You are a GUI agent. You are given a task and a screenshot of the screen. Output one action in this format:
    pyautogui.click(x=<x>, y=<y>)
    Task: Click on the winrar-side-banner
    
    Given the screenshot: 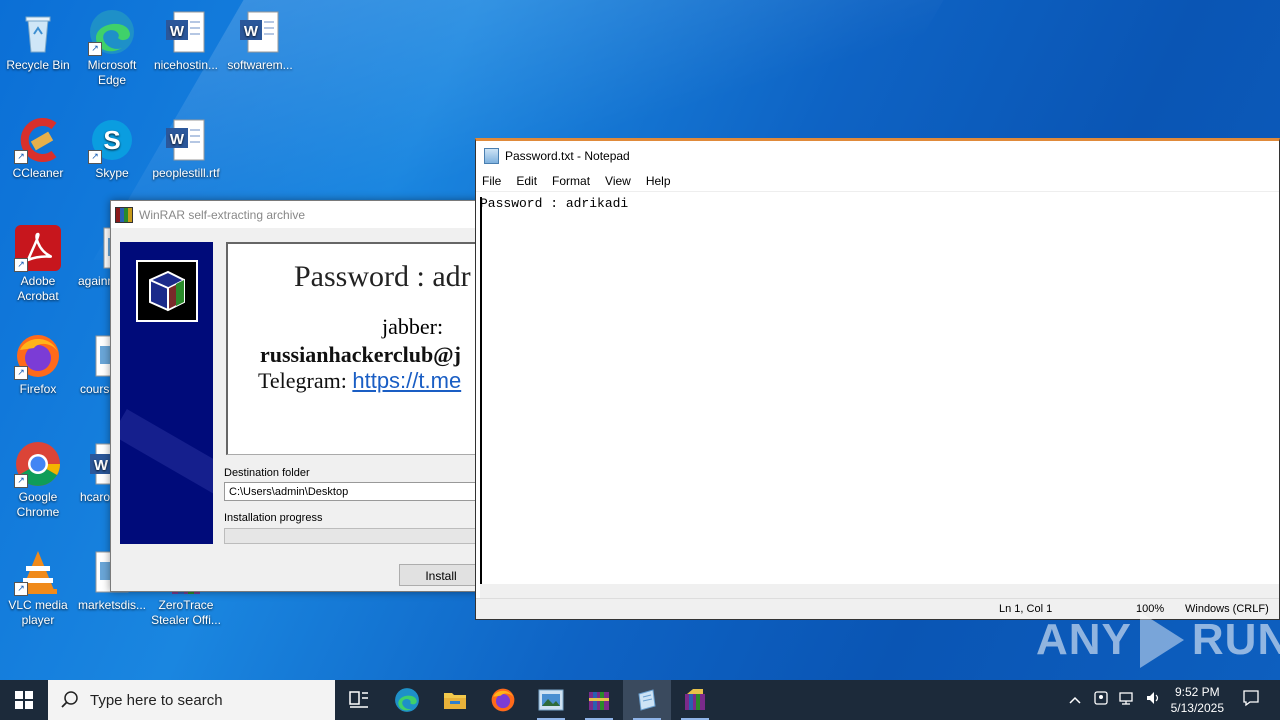 What is the action you would take?
    pyautogui.click(x=166, y=393)
    